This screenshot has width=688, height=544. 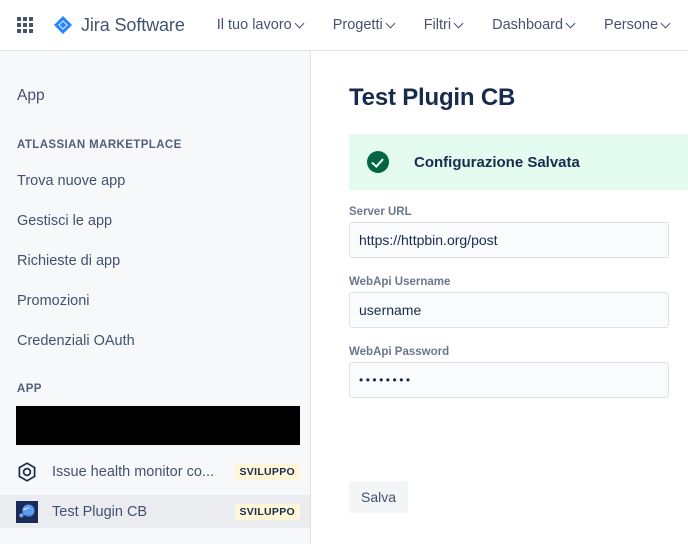 I want to click on sidebar-app-issue-health-monitor: Issue health monitor co... SVILUPPO, so click(x=155, y=471).